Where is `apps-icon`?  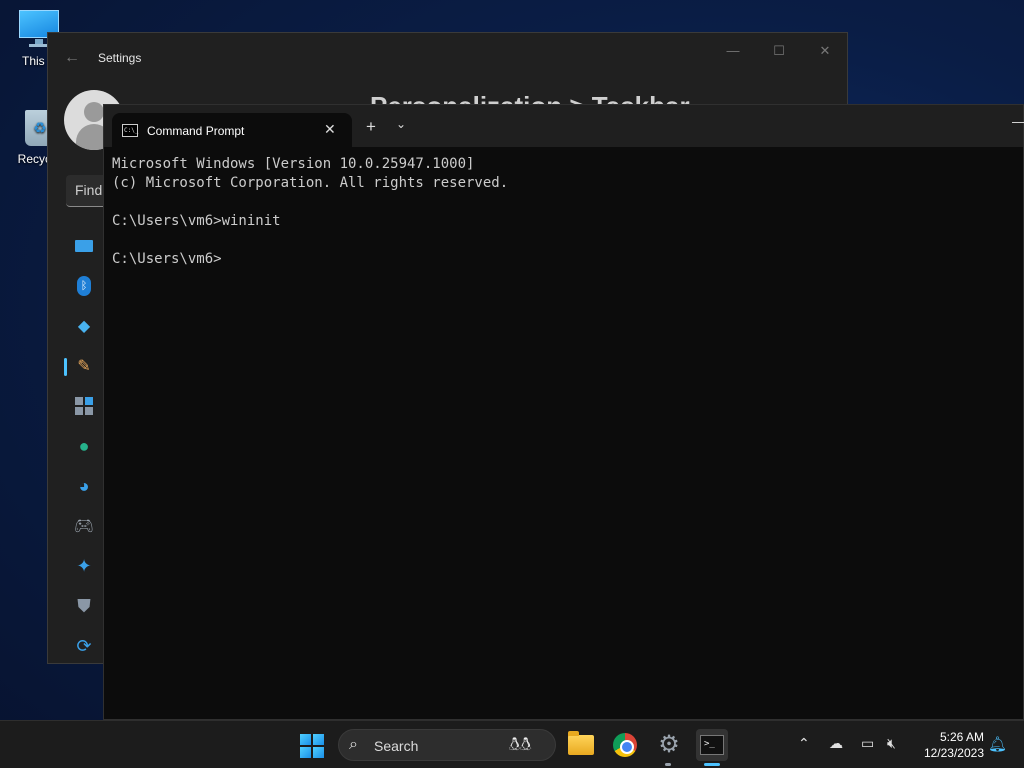
apps-icon is located at coordinates (84, 406).